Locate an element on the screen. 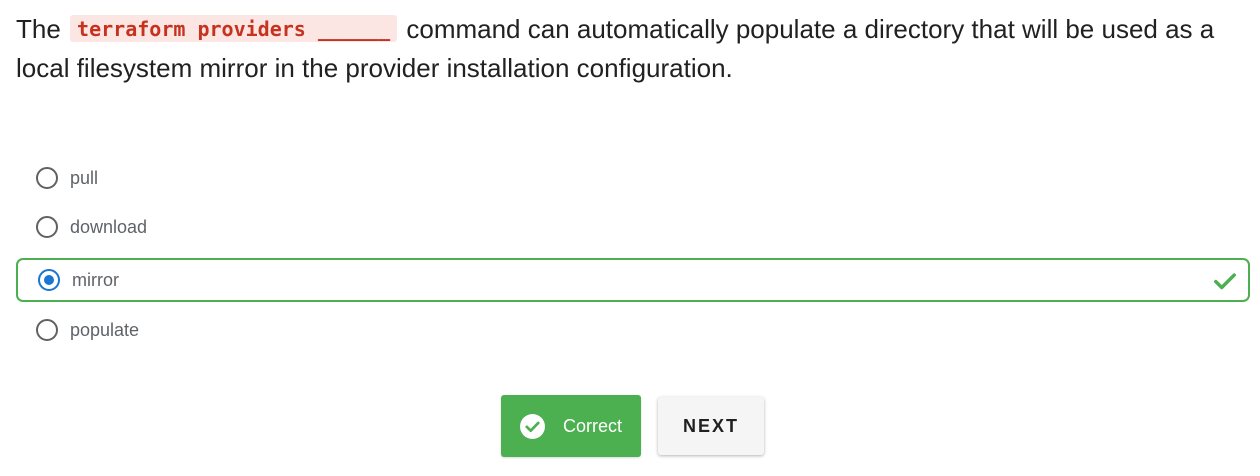  correct-button: Correct is located at coordinates (571, 426).